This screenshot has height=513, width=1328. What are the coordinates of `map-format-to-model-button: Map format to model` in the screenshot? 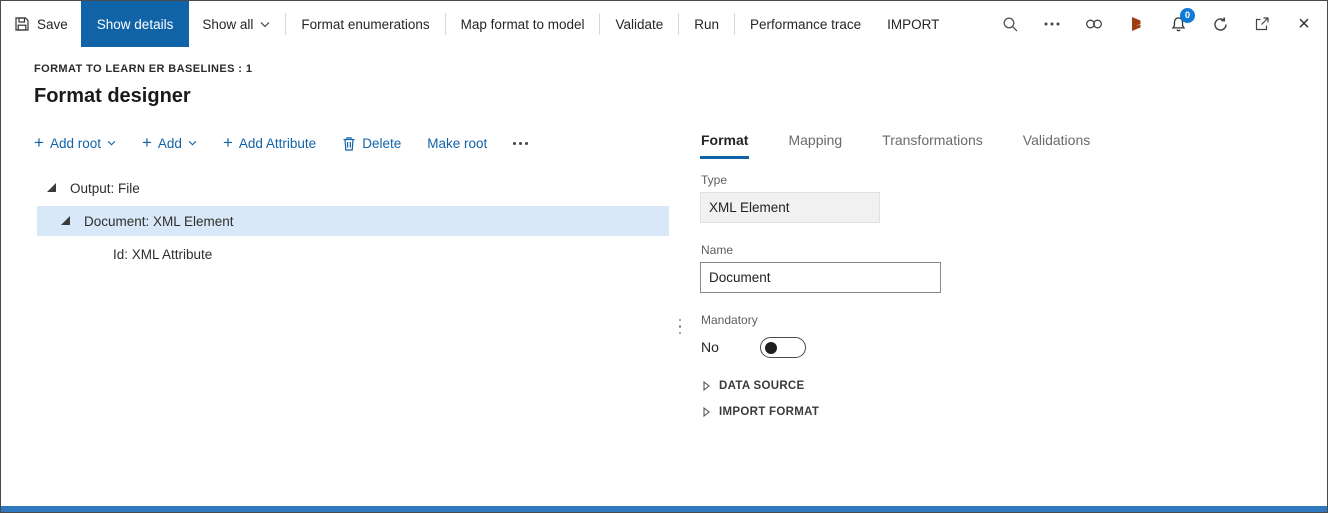 It's located at (523, 24).